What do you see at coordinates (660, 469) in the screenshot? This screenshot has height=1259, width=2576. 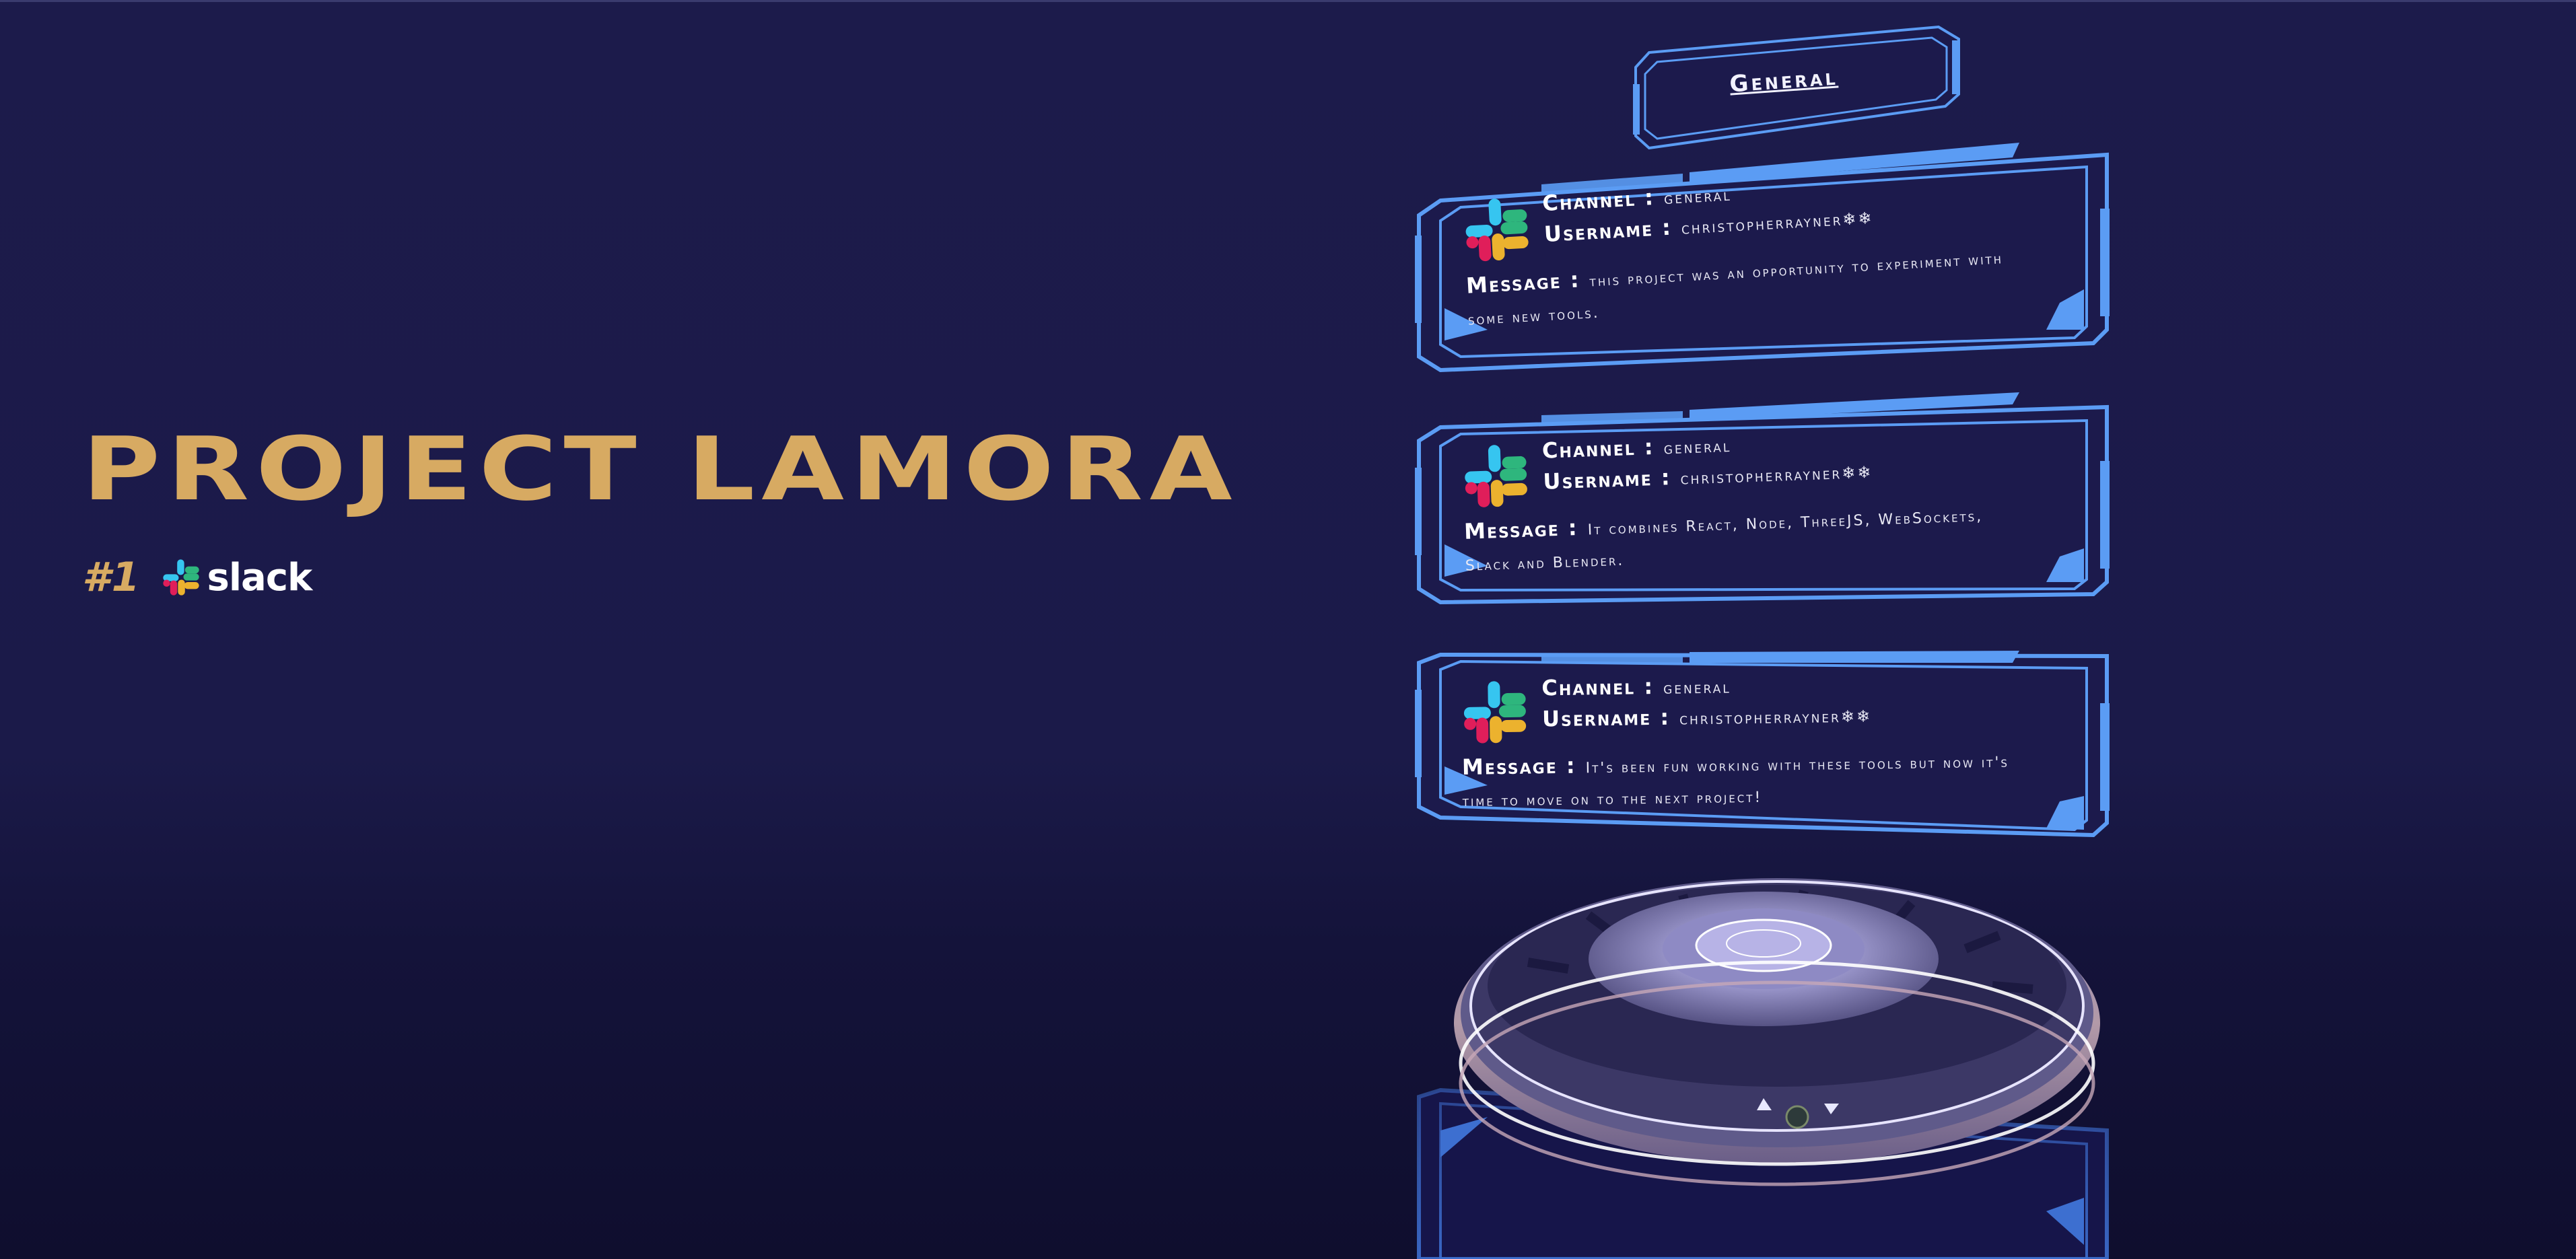 I see `page-title: PROJECT LAMORA` at bounding box center [660, 469].